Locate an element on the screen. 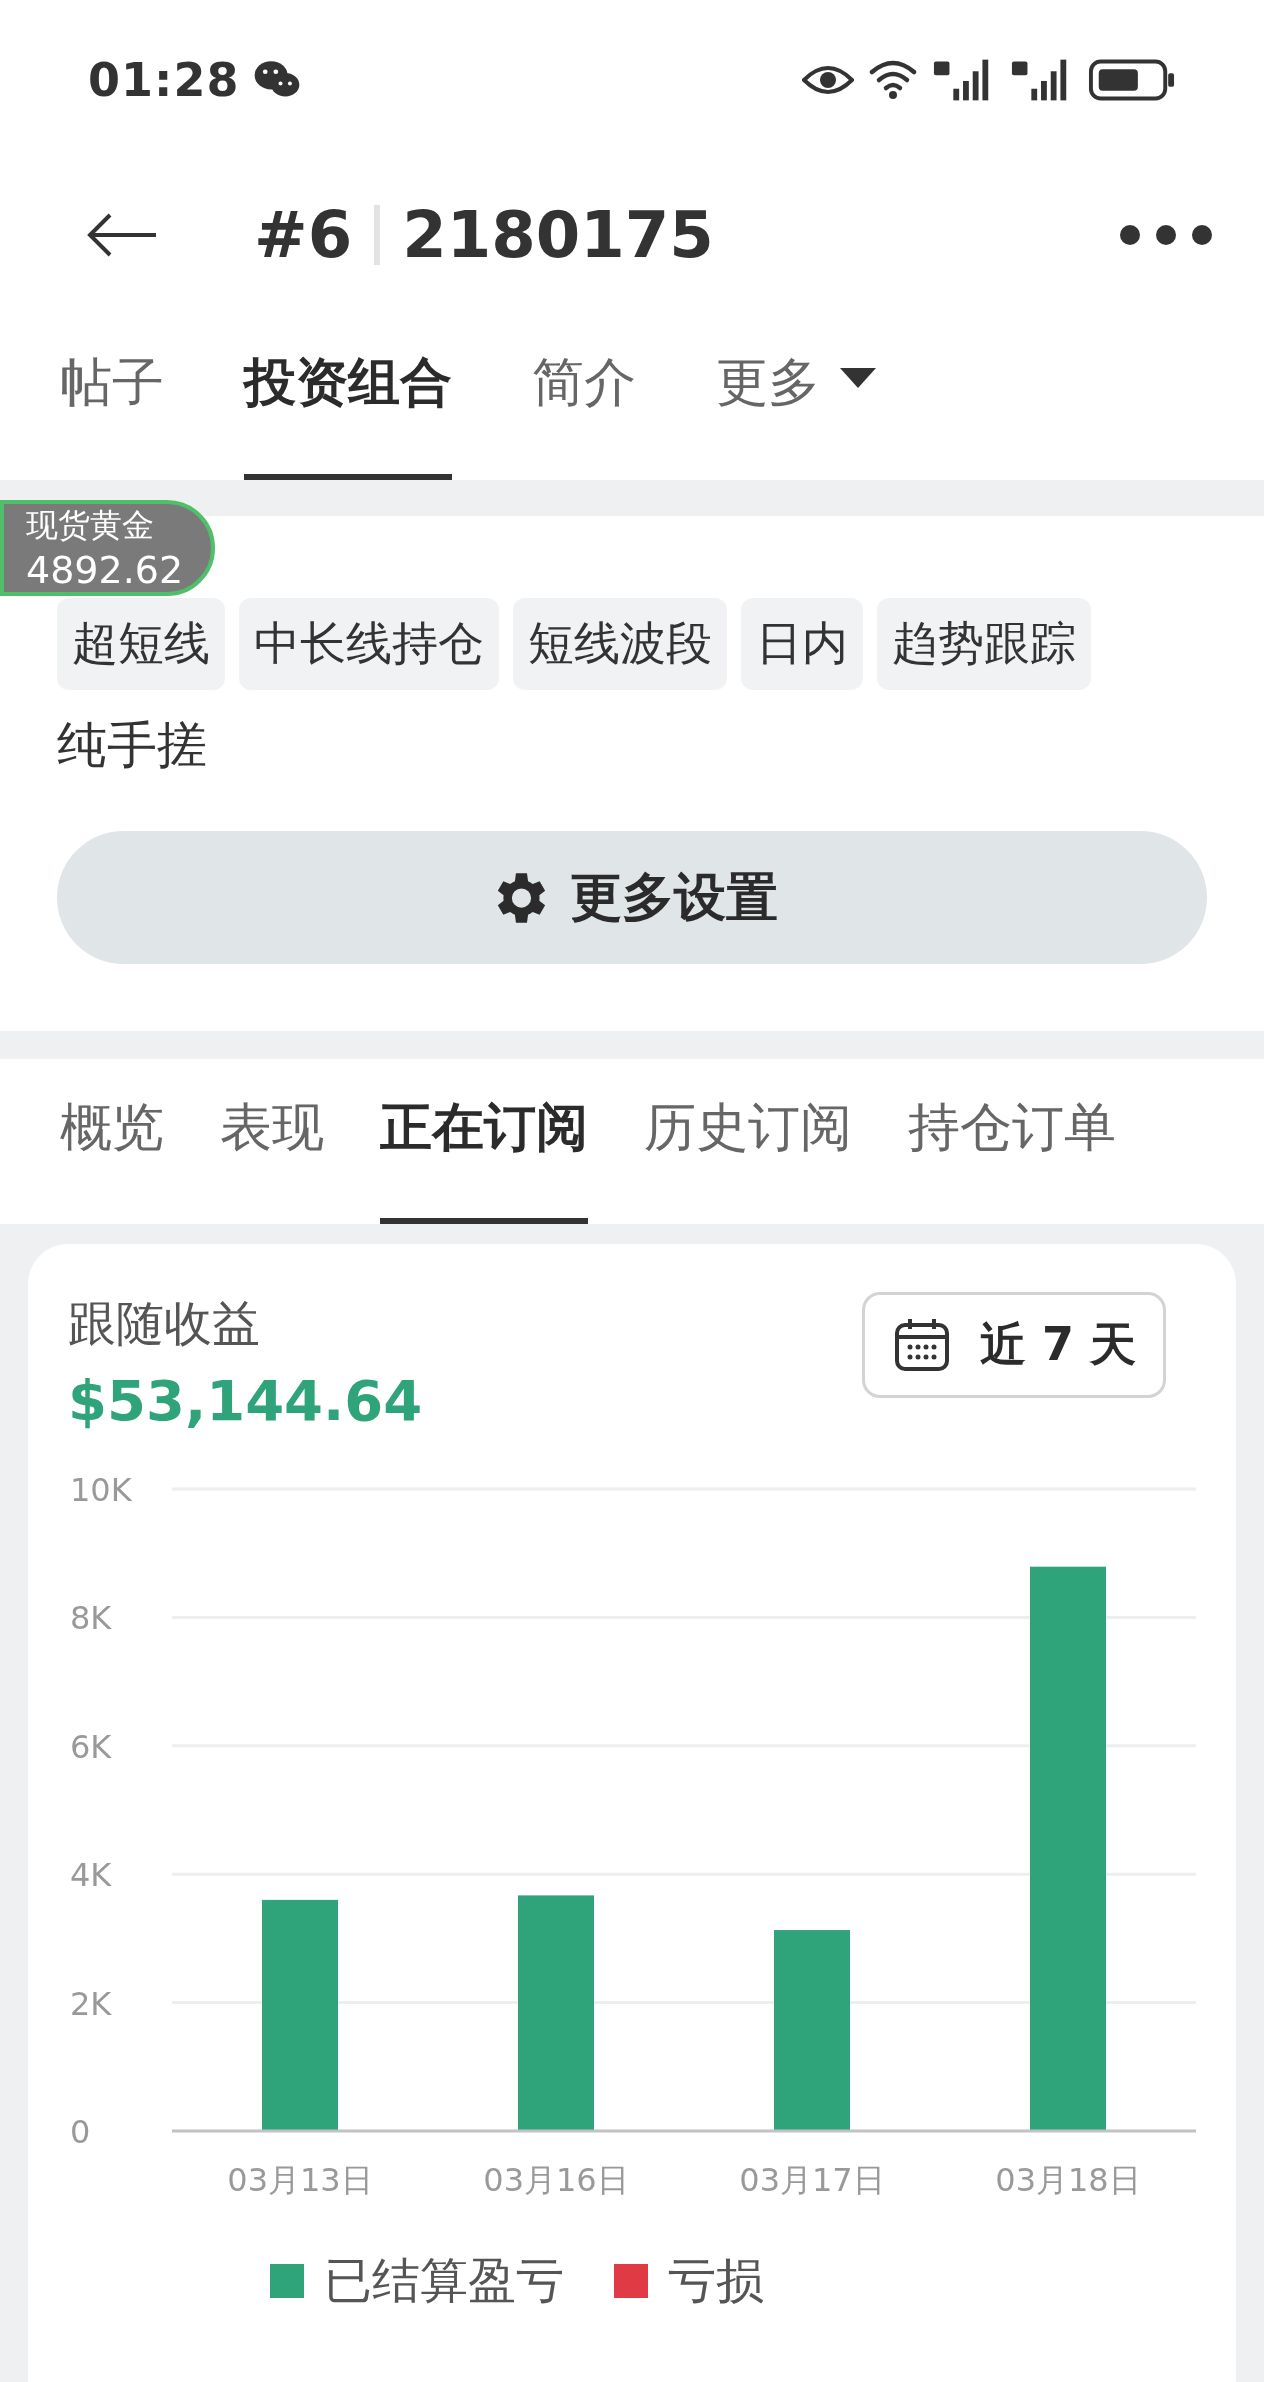 The height and width of the screenshot is (2382, 1264). strategy-note: 纯手搓 is located at coordinates (132, 745).